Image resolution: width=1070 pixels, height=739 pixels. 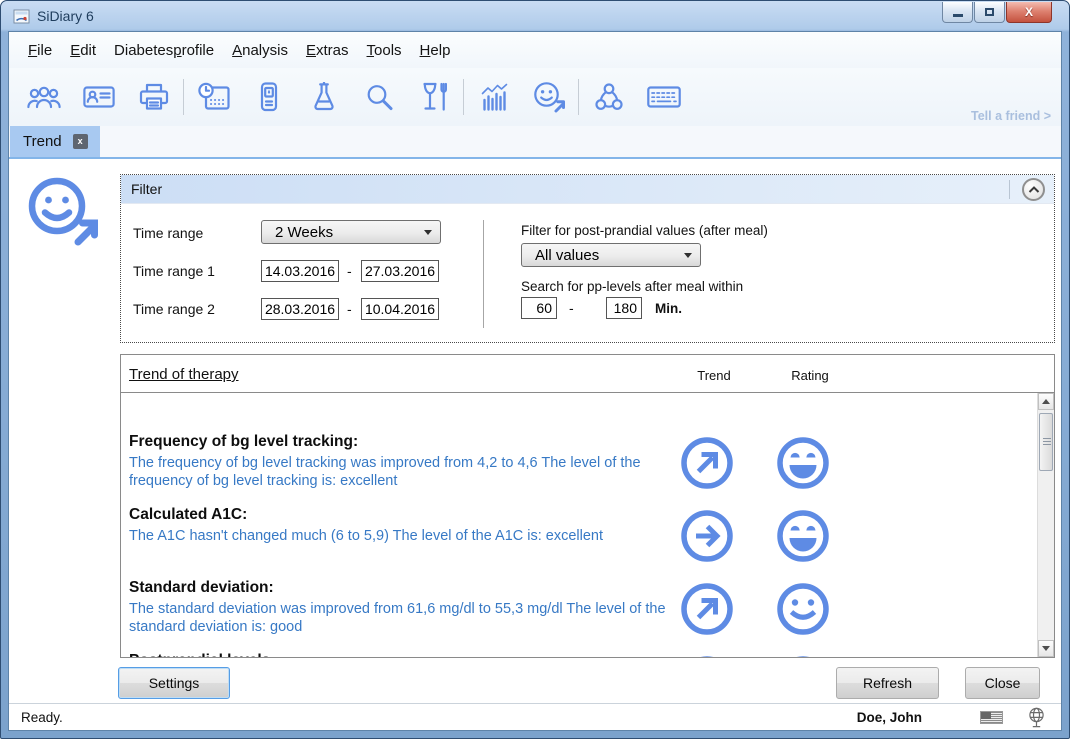 I want to click on pp-search-label: Search for pp-levels after meal within, so click(x=632, y=286).